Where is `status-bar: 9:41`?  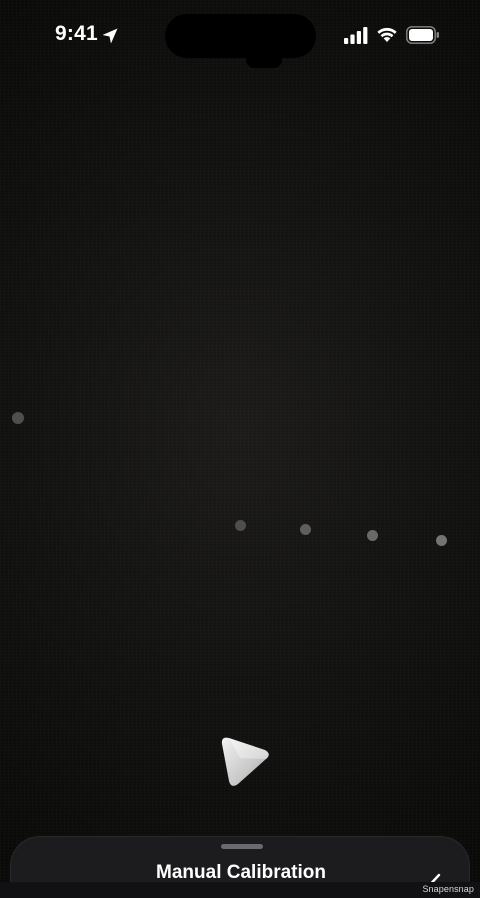
status-bar: 9:41 is located at coordinates (240, 36).